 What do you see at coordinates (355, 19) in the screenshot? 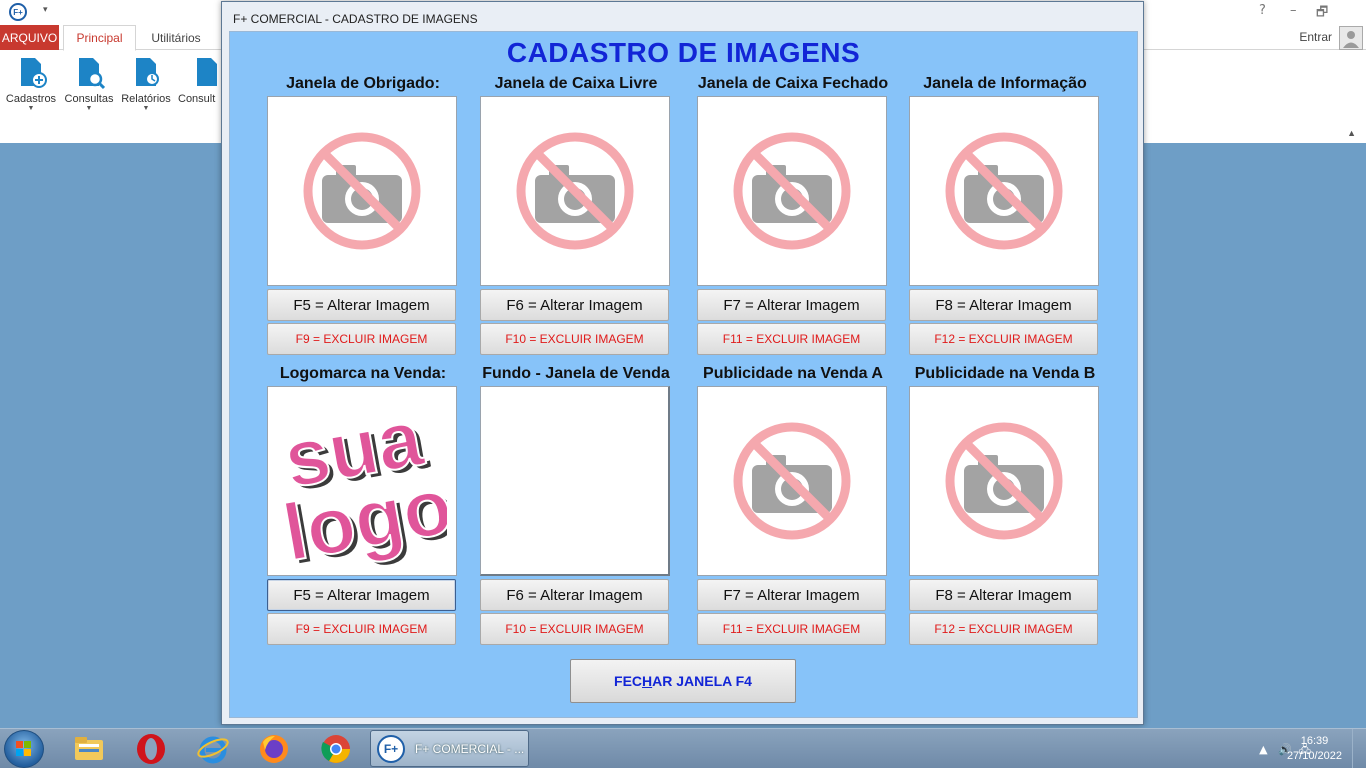
I see `dialog-title: F+ COMERCIAL - CADASTRO DE IMAGENS` at bounding box center [355, 19].